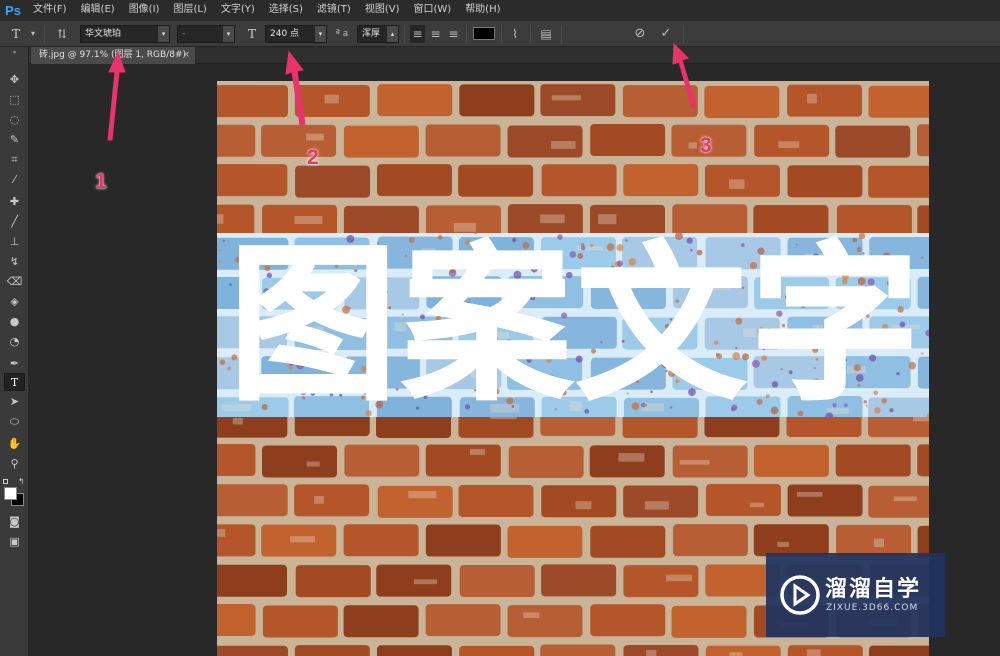  I want to click on align-right-icon: ≡, so click(453, 34).